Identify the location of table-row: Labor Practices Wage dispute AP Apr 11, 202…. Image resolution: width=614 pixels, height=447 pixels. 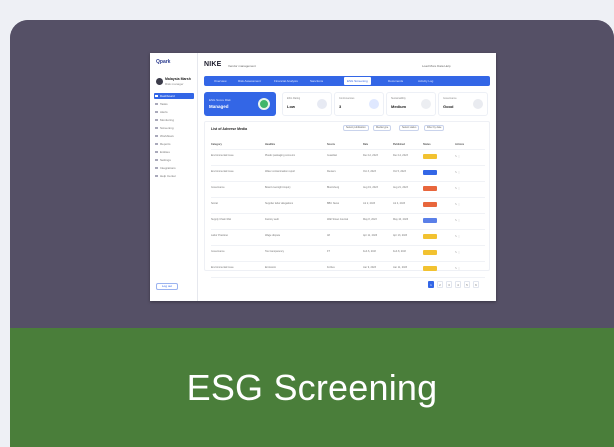
(348, 238).